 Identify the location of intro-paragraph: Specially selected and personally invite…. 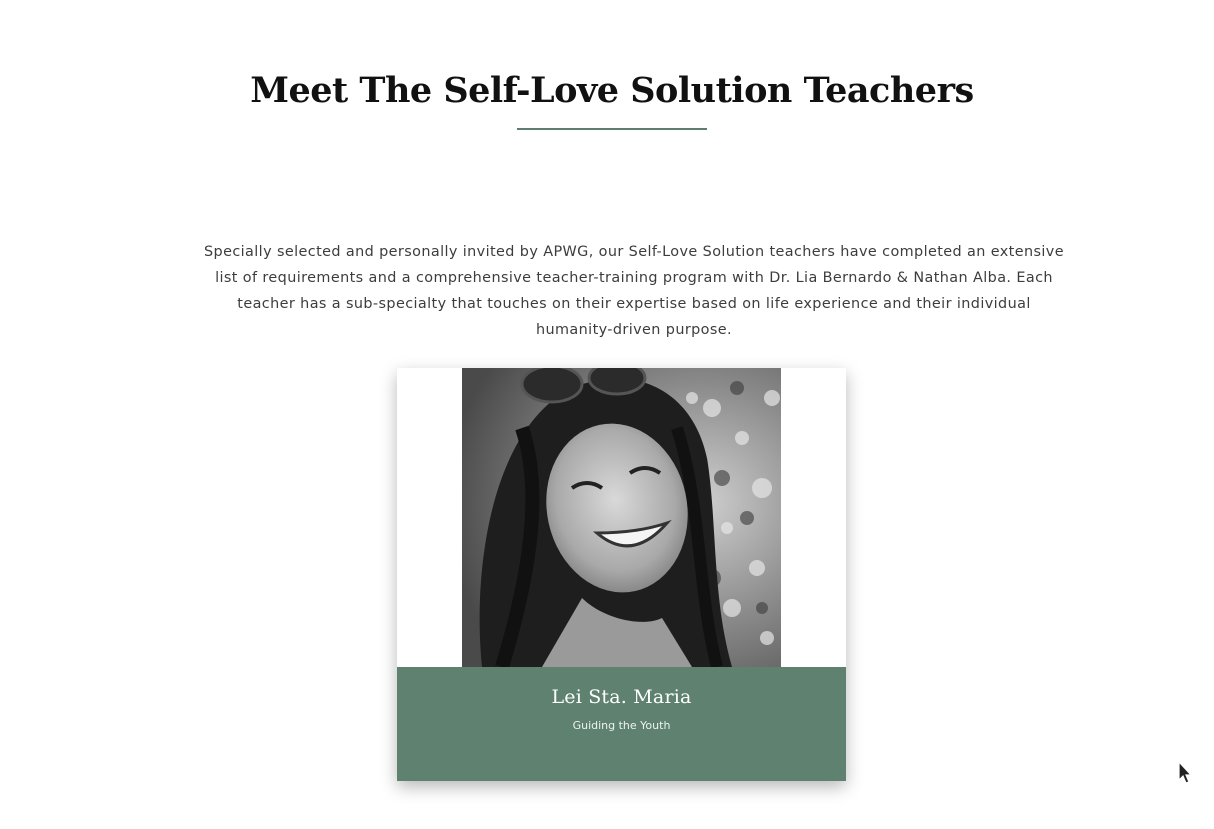
(634, 291).